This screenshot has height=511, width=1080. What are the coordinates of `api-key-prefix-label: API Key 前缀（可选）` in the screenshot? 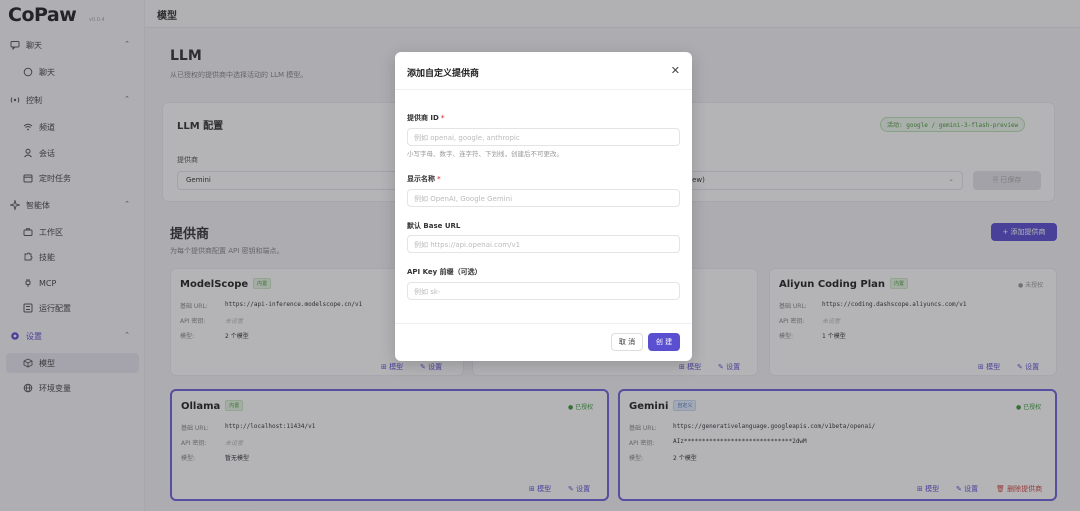 It's located at (444, 272).